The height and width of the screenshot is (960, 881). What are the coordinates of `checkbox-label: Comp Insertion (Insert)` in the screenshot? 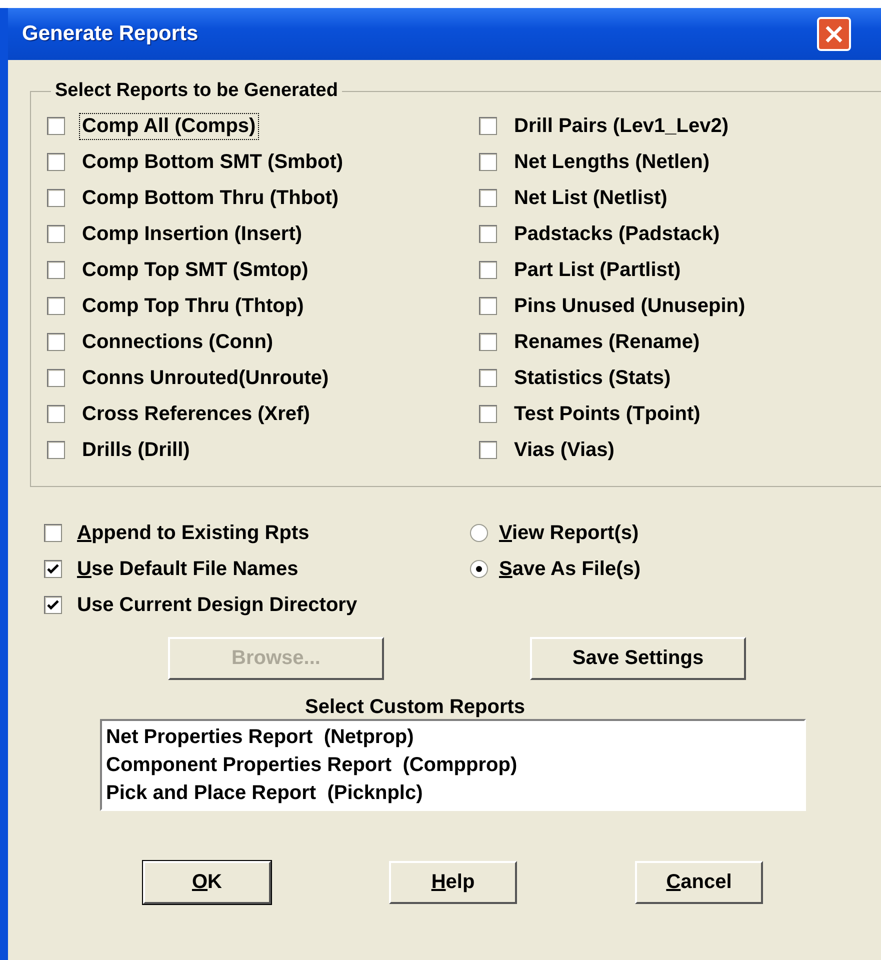 It's located at (192, 234).